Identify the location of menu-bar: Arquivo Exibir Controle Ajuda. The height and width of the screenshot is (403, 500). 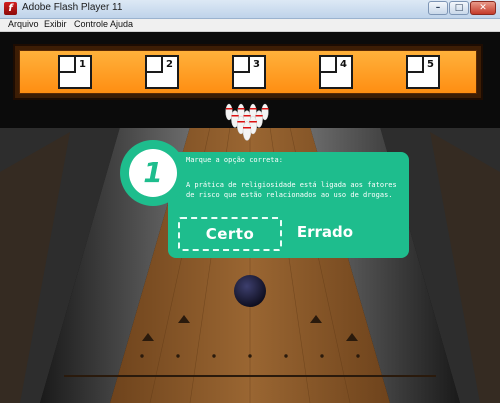
(250, 25).